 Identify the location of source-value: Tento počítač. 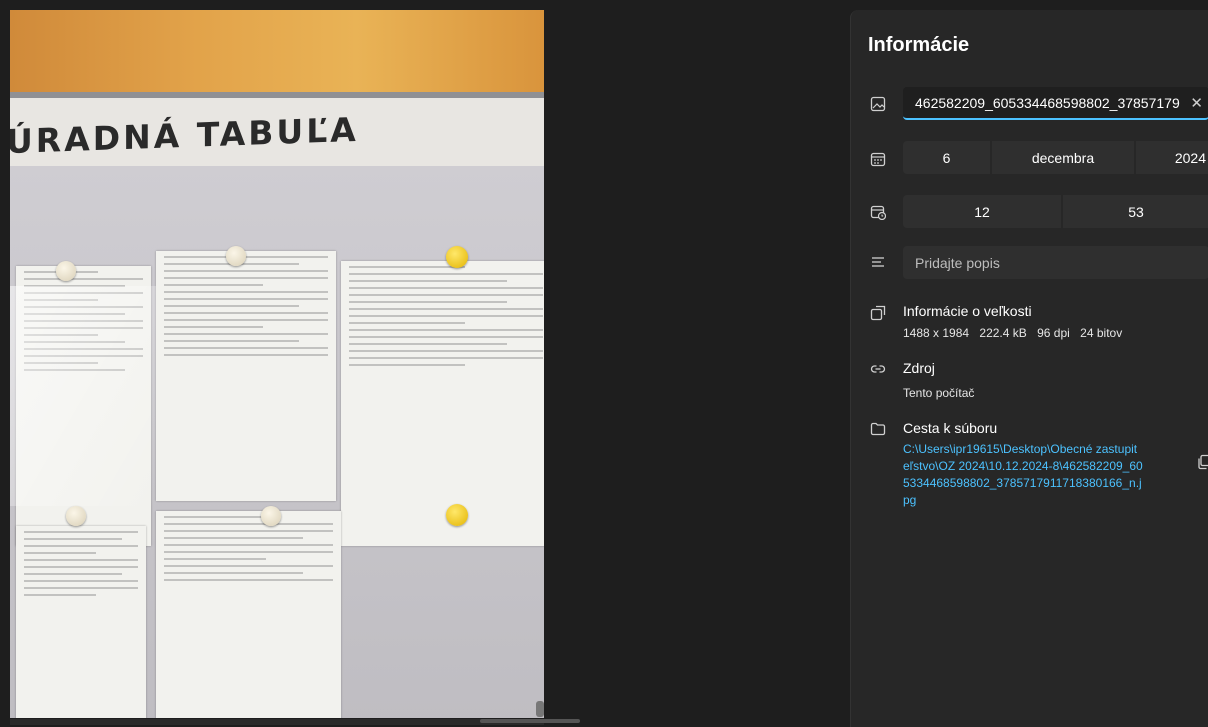
(939, 393).